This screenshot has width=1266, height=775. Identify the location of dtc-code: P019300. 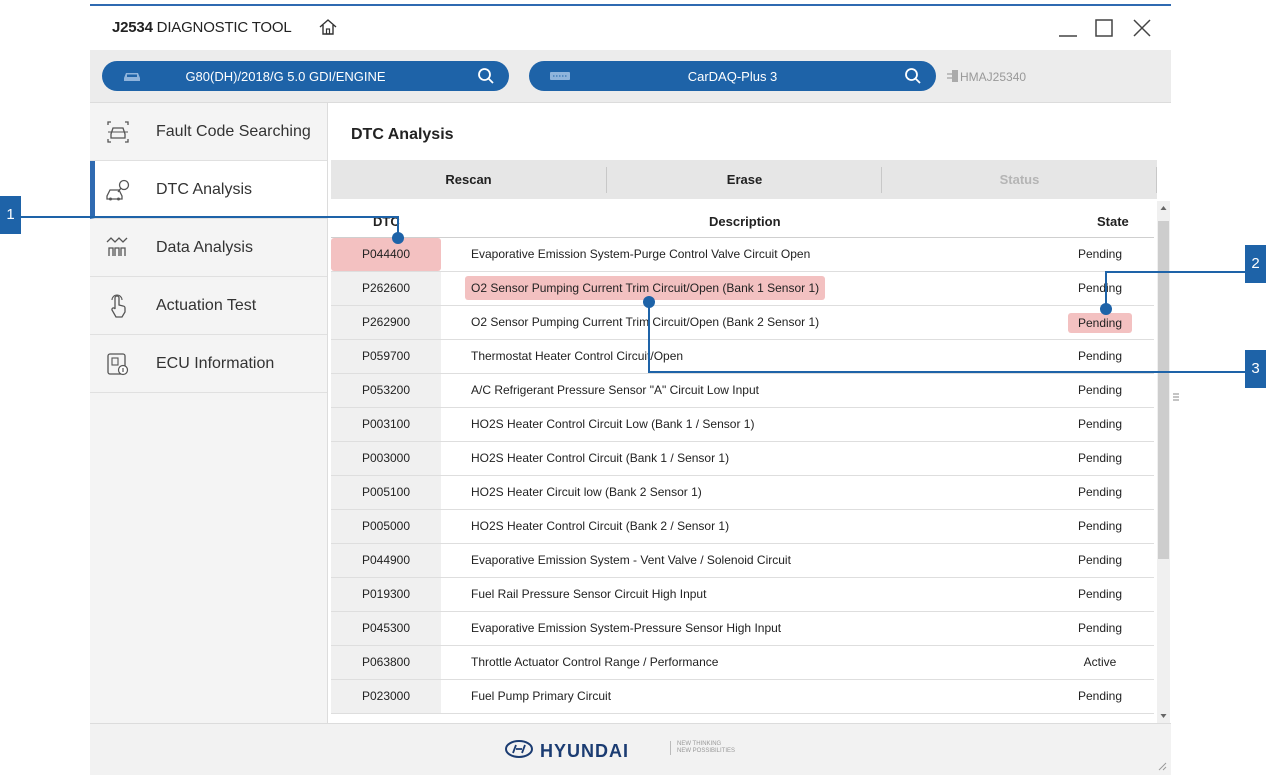
(386, 594).